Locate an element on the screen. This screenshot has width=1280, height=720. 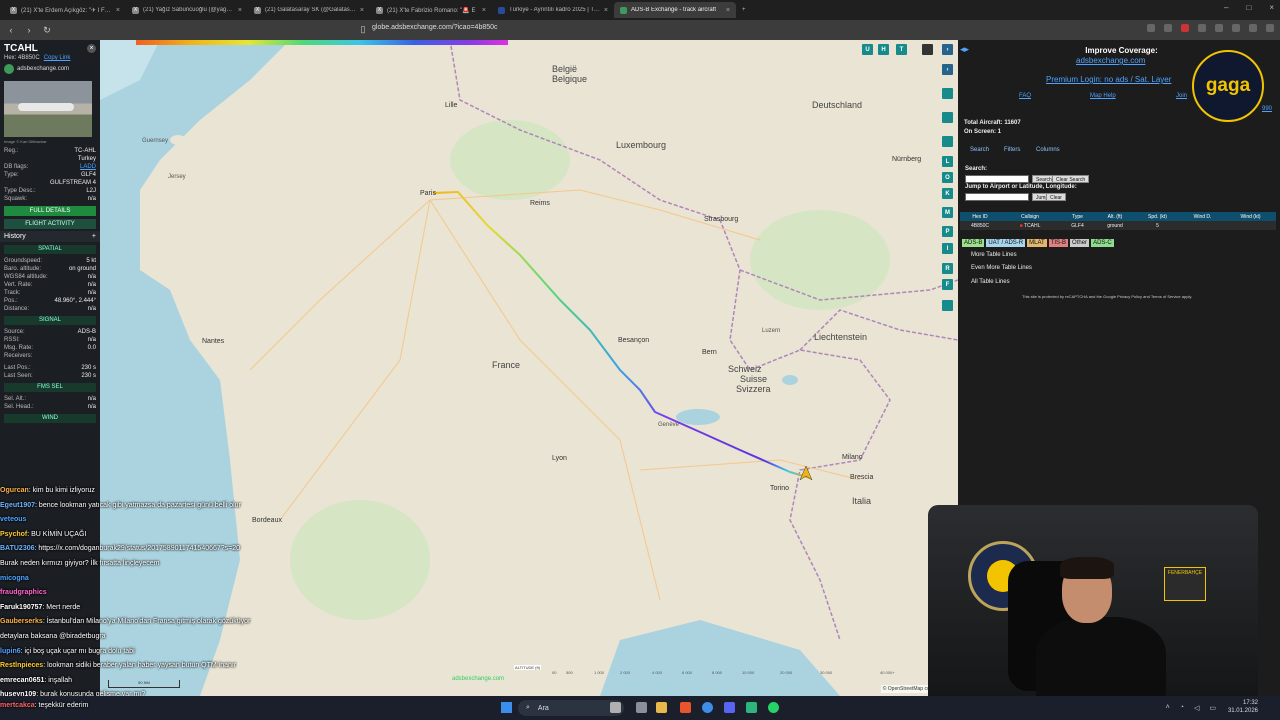
minimize-icon: – is located at coordinates (1226, 7).